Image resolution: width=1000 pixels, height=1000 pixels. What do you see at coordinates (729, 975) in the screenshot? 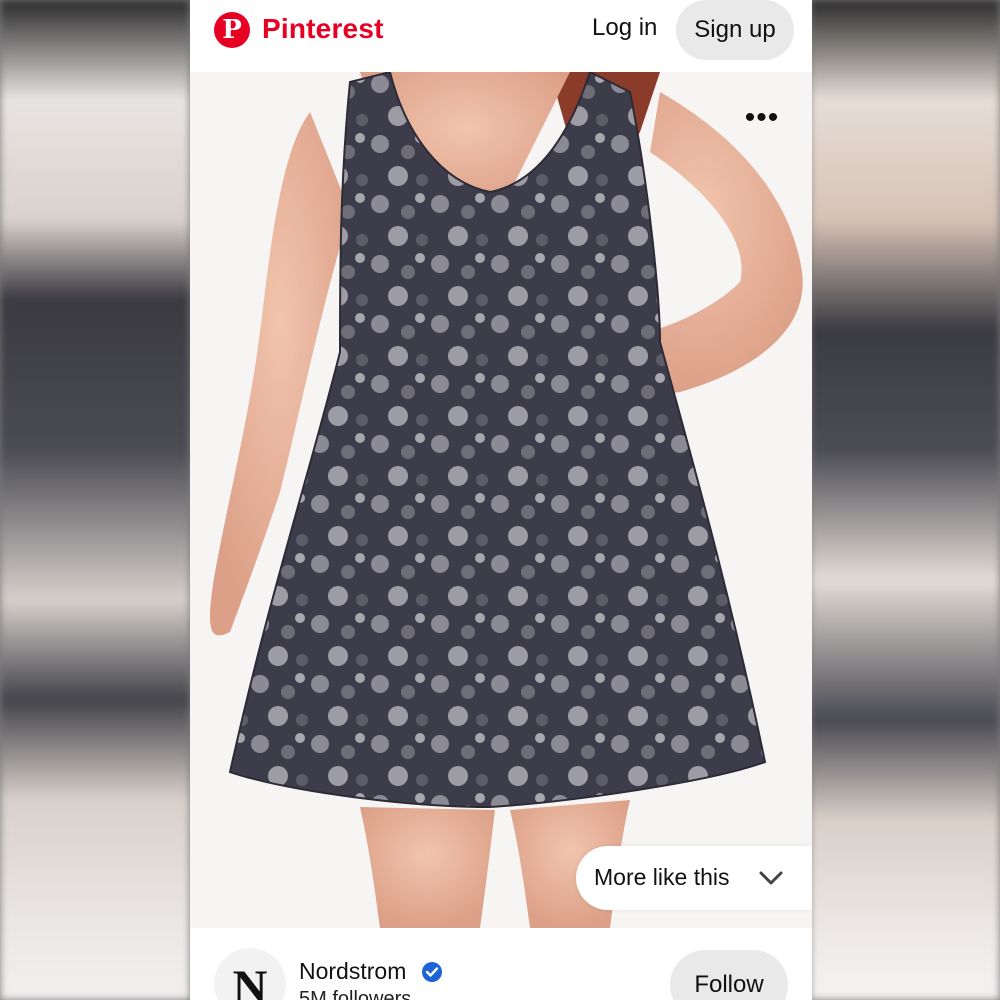
I see `follow-button: Follow` at bounding box center [729, 975].